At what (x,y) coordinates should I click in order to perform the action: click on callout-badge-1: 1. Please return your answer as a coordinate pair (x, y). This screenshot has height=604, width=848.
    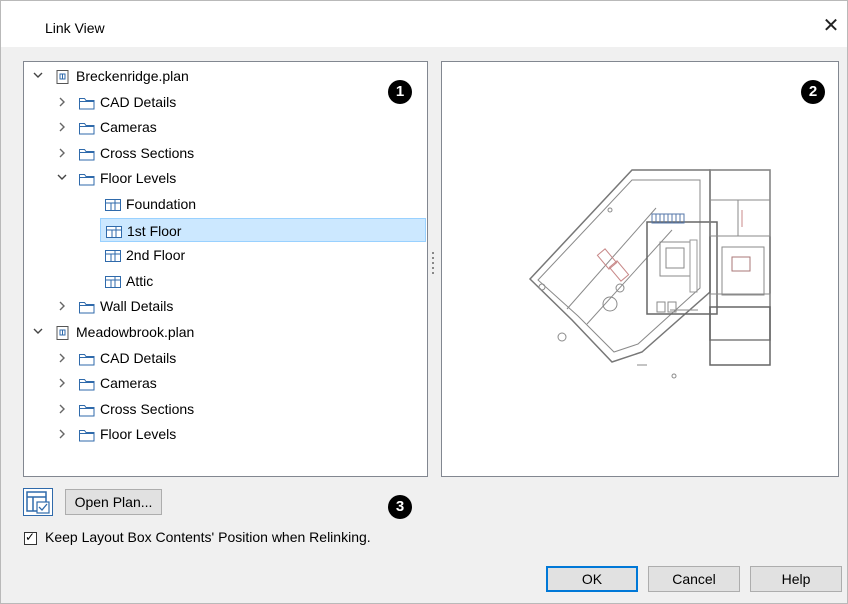
    Looking at the image, I should click on (400, 92).